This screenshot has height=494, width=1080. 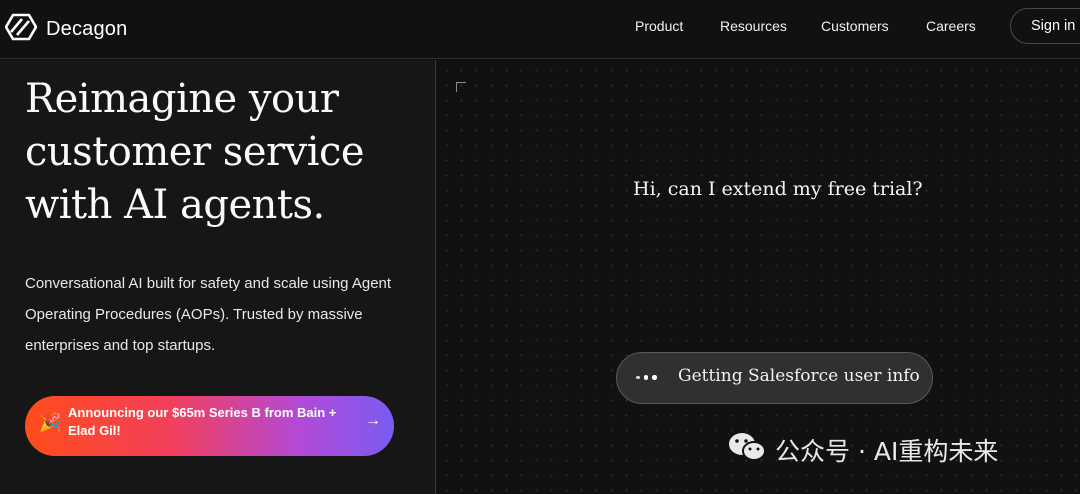 What do you see at coordinates (373, 420) in the screenshot?
I see `arrow-right-icon: →` at bounding box center [373, 420].